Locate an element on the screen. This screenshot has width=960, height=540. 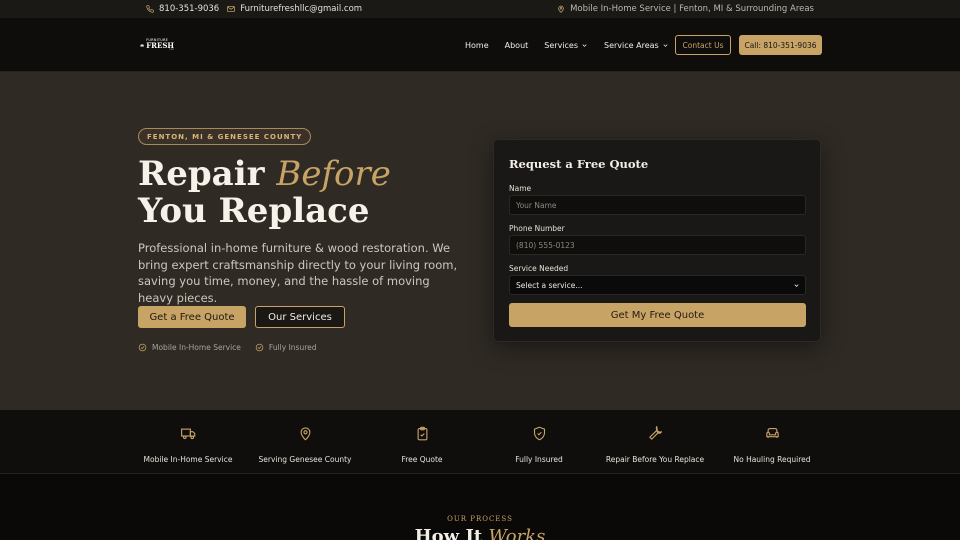
feature-item: No Hauling Required is located at coordinates (772, 446).